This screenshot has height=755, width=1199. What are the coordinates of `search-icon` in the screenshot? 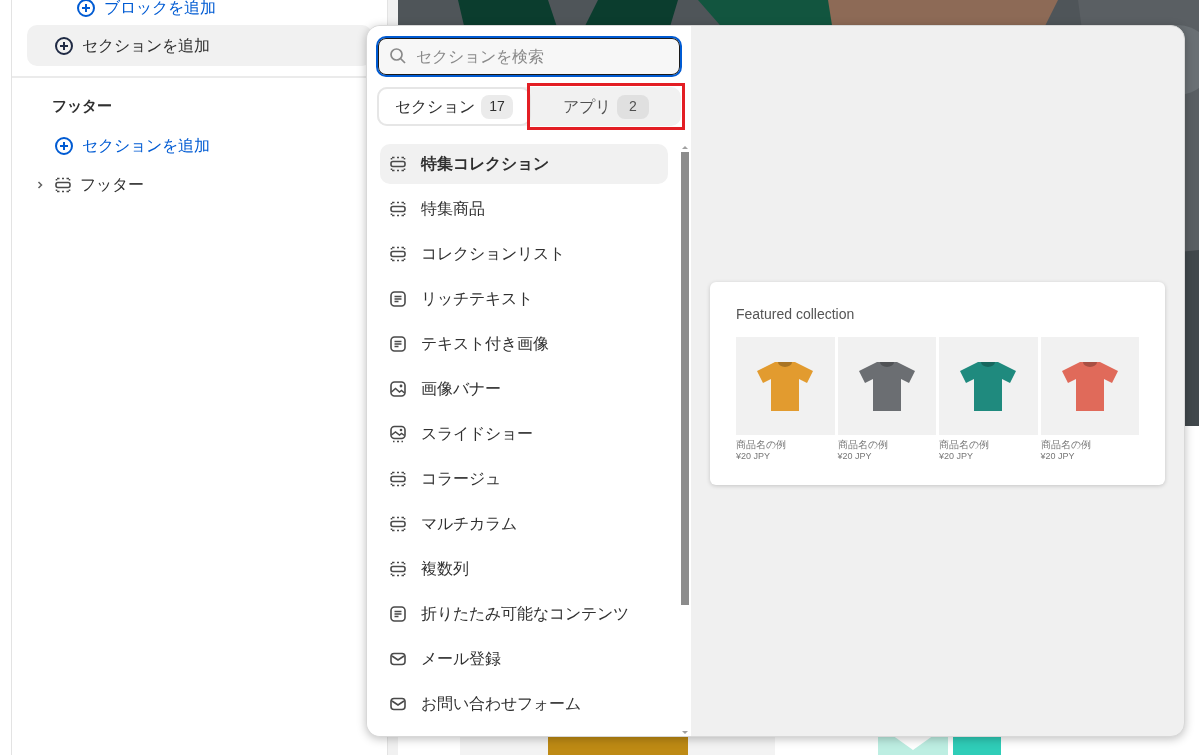 It's located at (398, 56).